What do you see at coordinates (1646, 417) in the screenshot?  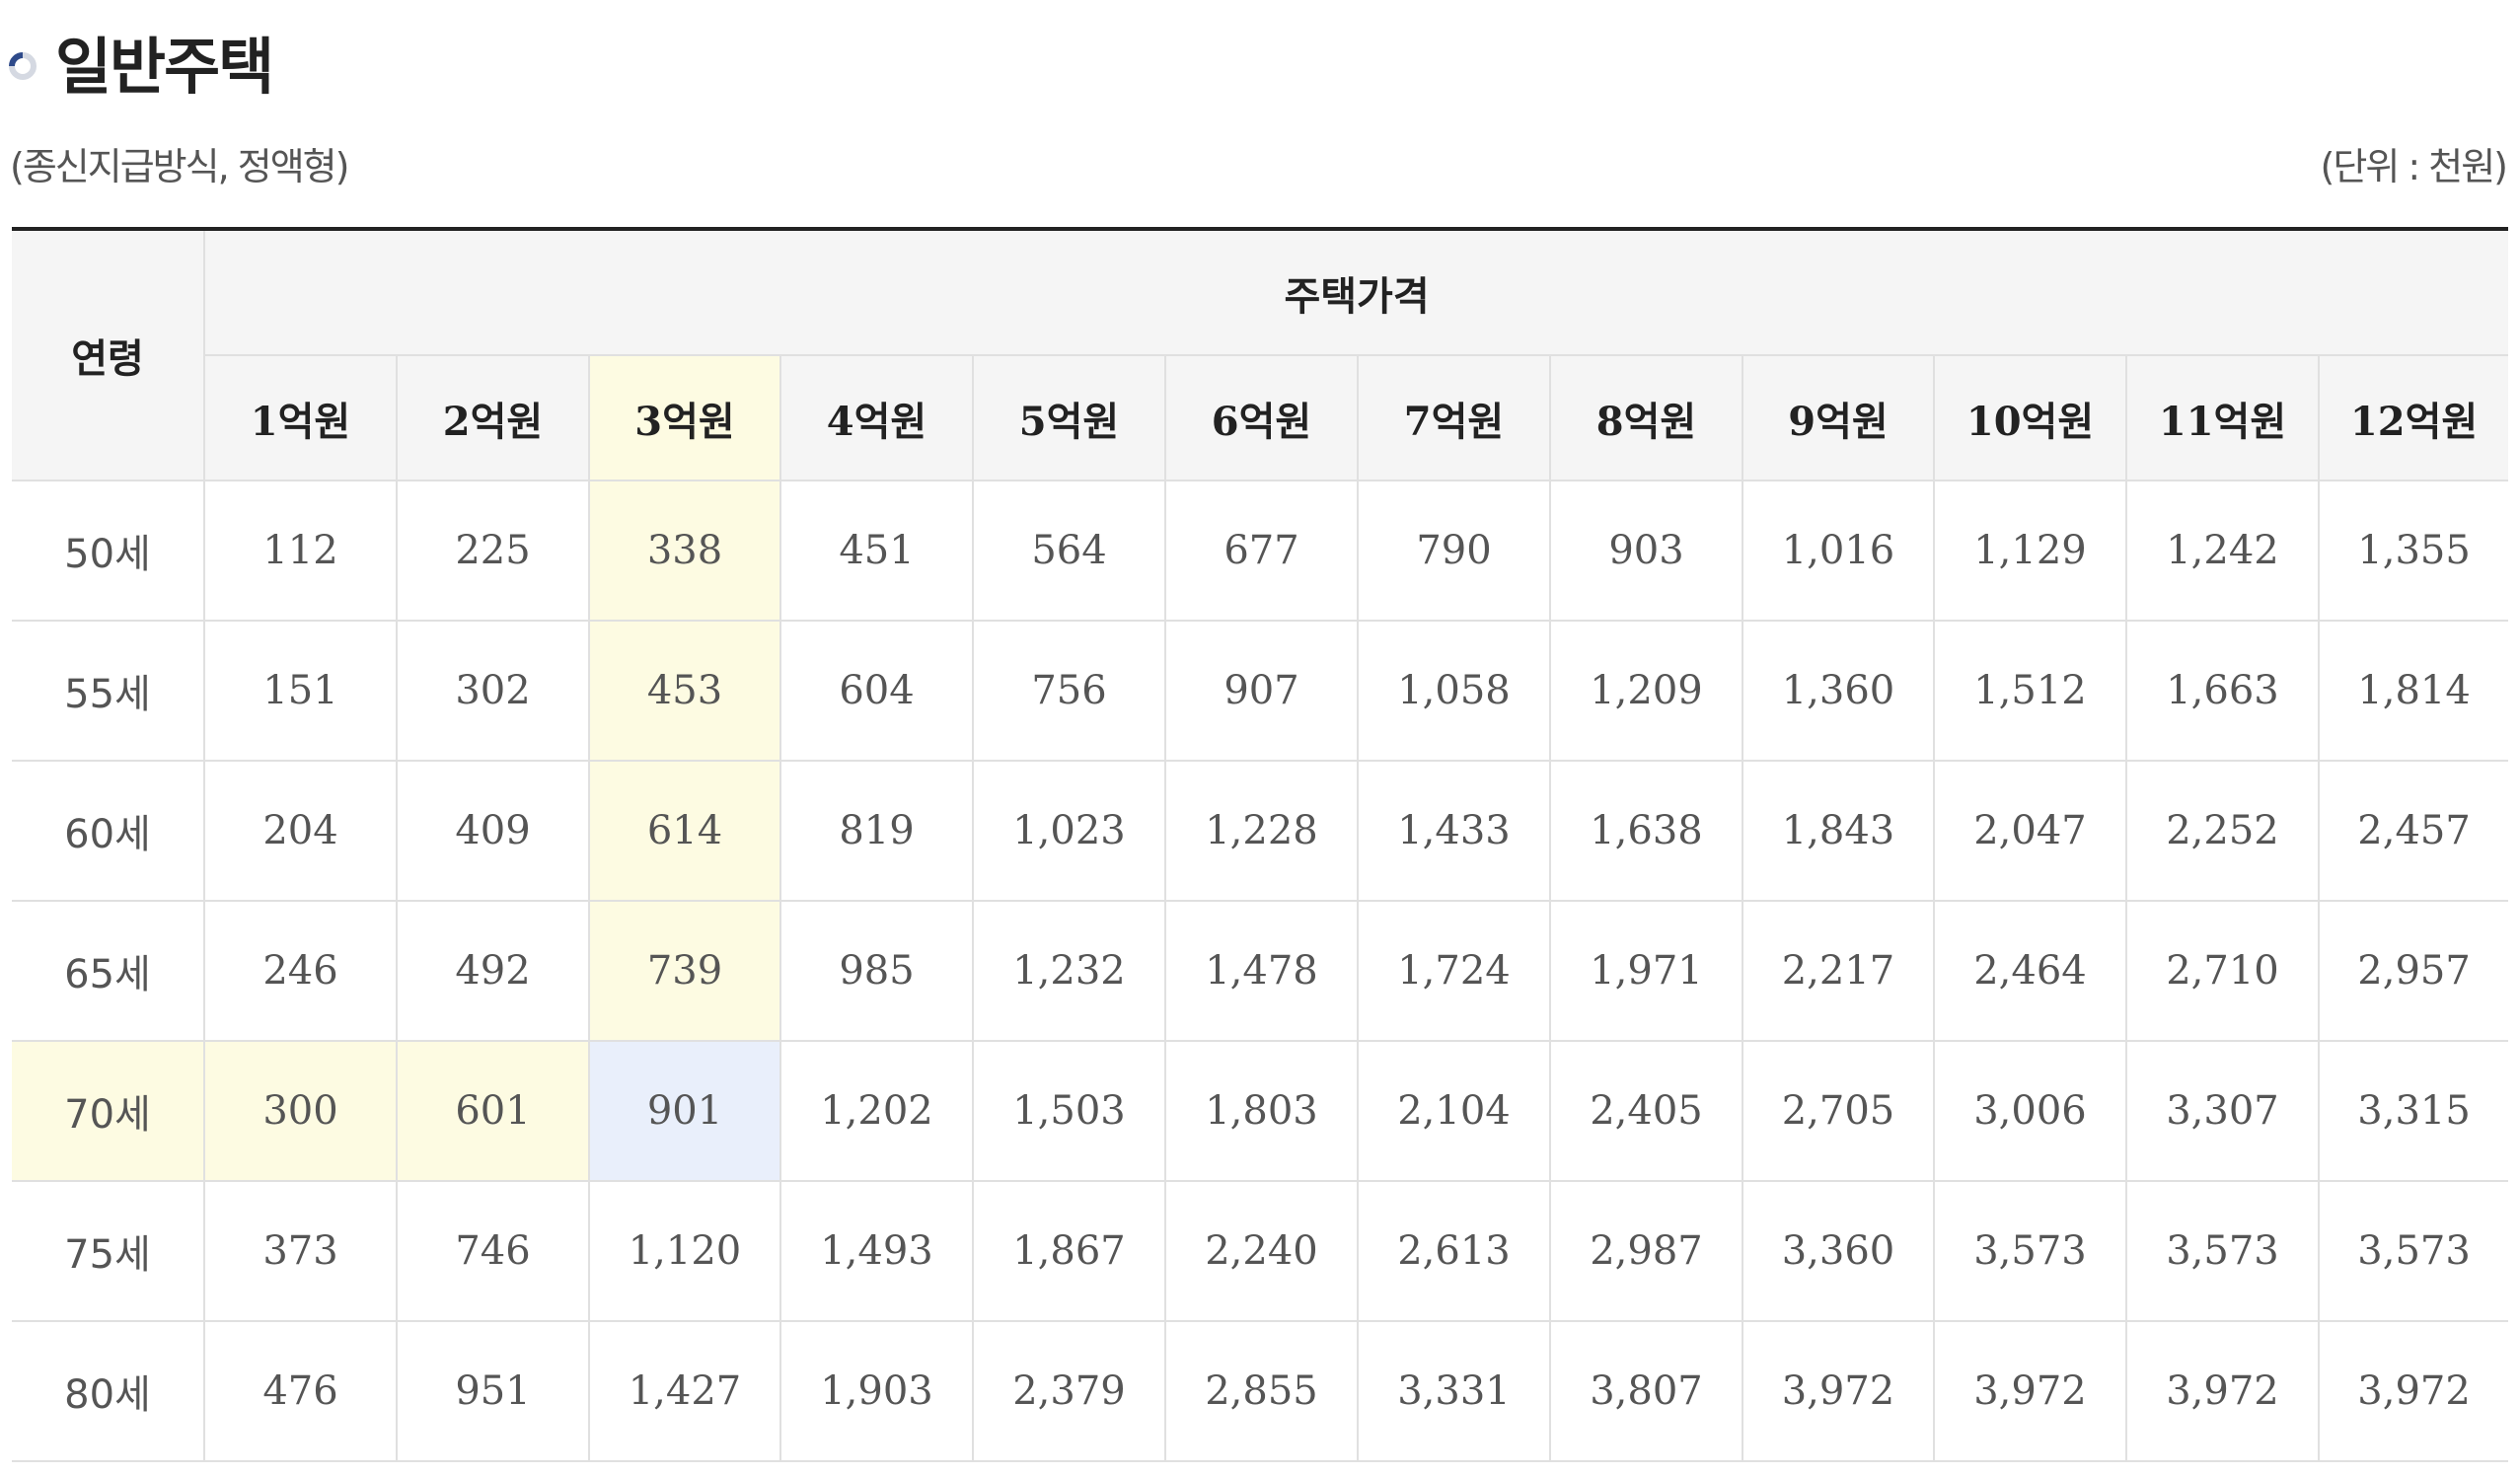 I see `price-column-header: 8억원` at bounding box center [1646, 417].